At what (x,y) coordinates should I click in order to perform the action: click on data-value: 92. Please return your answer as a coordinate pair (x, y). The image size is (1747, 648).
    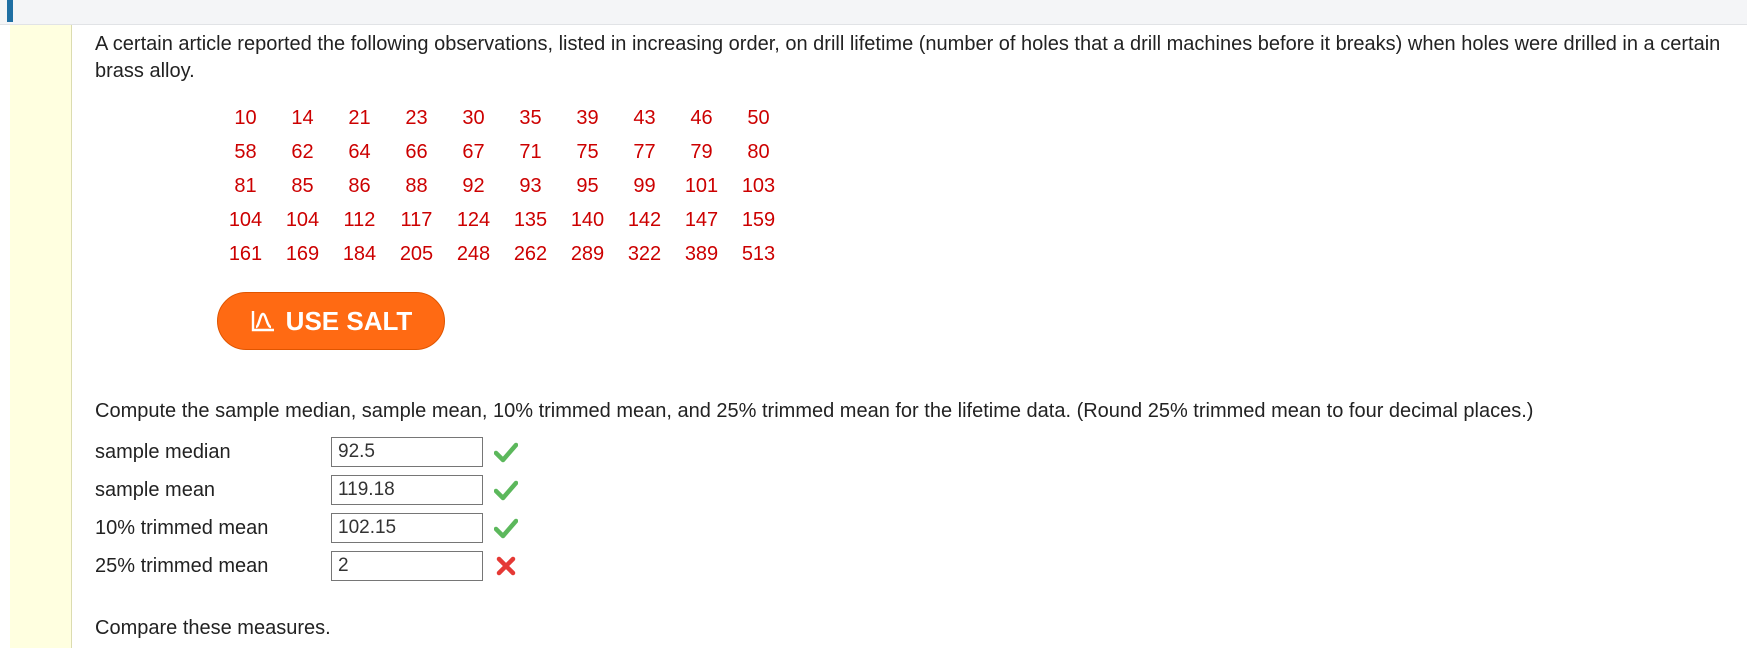
    Looking at the image, I should click on (473, 185).